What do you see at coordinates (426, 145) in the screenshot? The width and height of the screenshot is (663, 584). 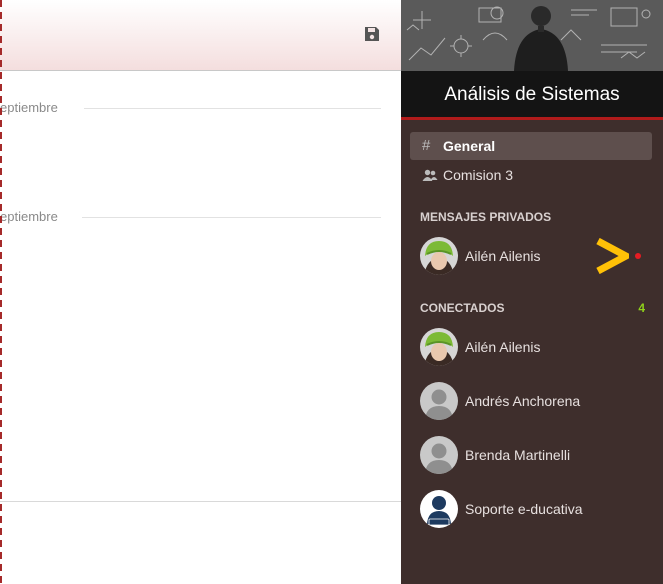 I see `hash-icon: #` at bounding box center [426, 145].